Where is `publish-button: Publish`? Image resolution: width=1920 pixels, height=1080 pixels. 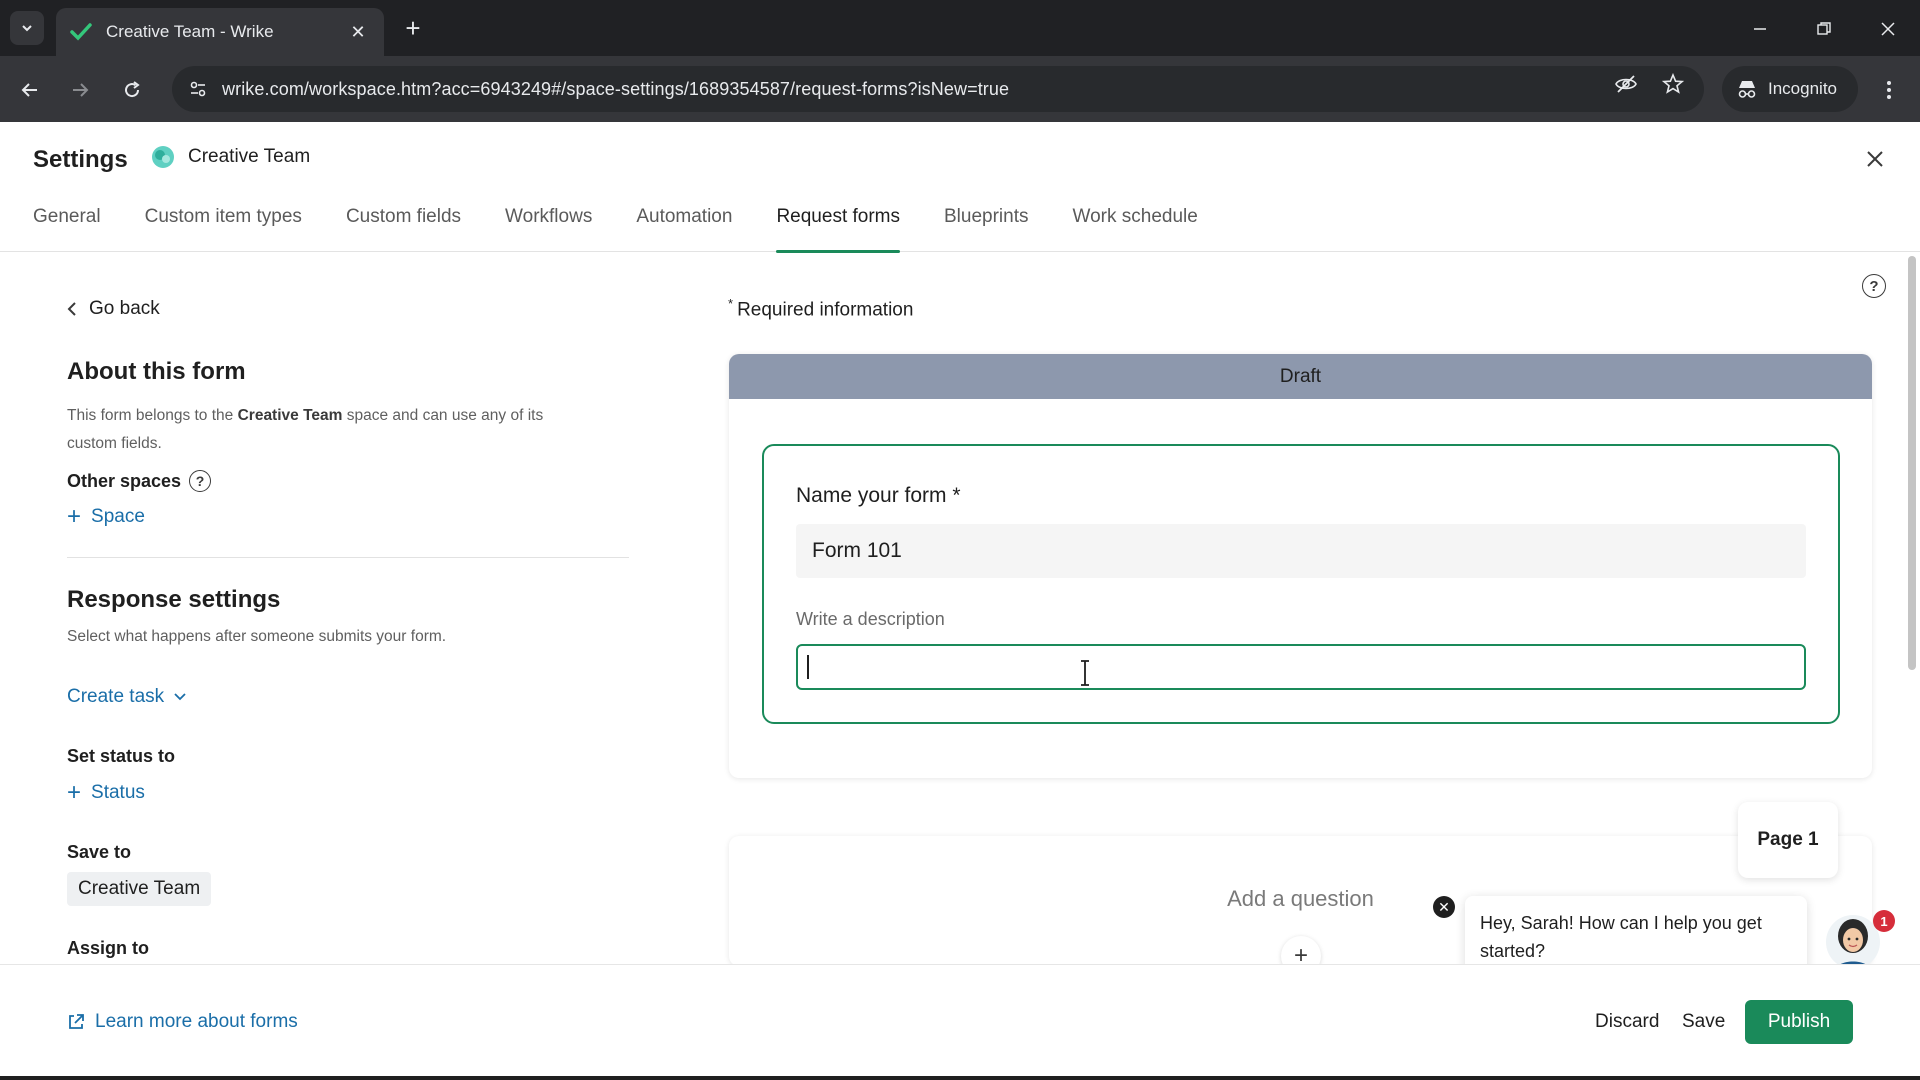 publish-button: Publish is located at coordinates (1799, 1022).